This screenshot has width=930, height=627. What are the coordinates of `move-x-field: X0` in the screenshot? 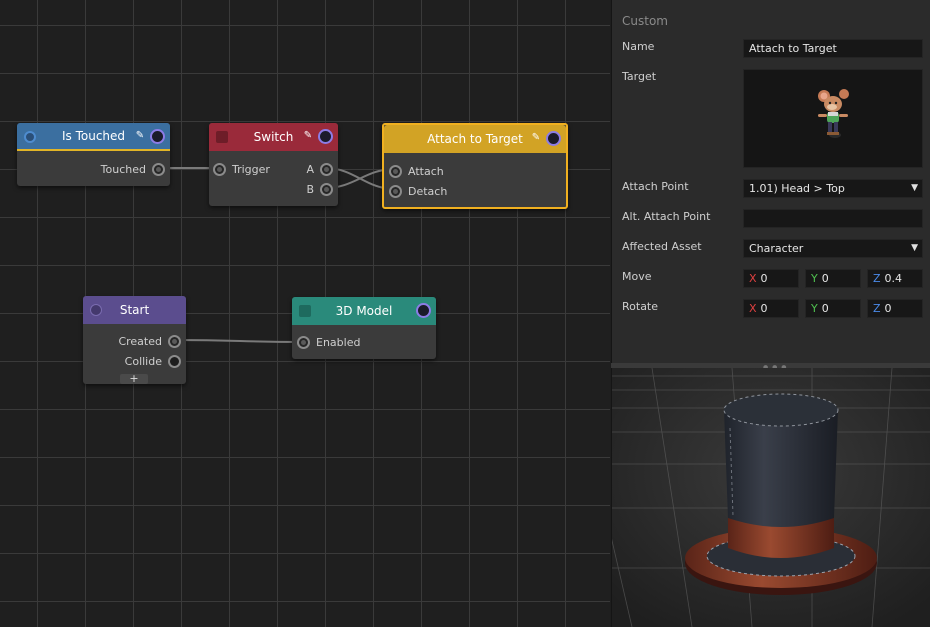 It's located at (771, 278).